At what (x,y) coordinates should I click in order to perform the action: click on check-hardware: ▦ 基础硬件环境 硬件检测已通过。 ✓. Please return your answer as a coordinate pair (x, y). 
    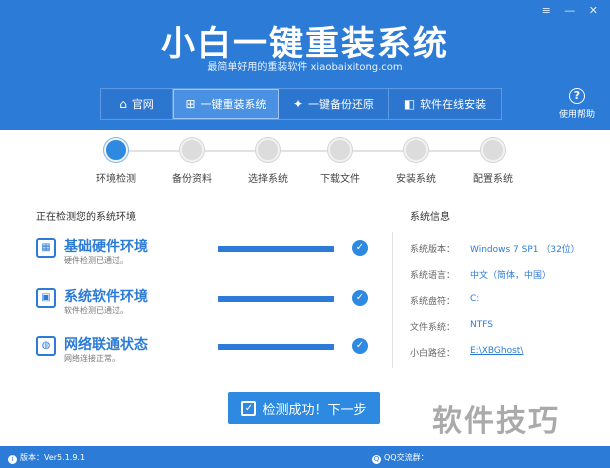
    Looking at the image, I should click on (206, 253).